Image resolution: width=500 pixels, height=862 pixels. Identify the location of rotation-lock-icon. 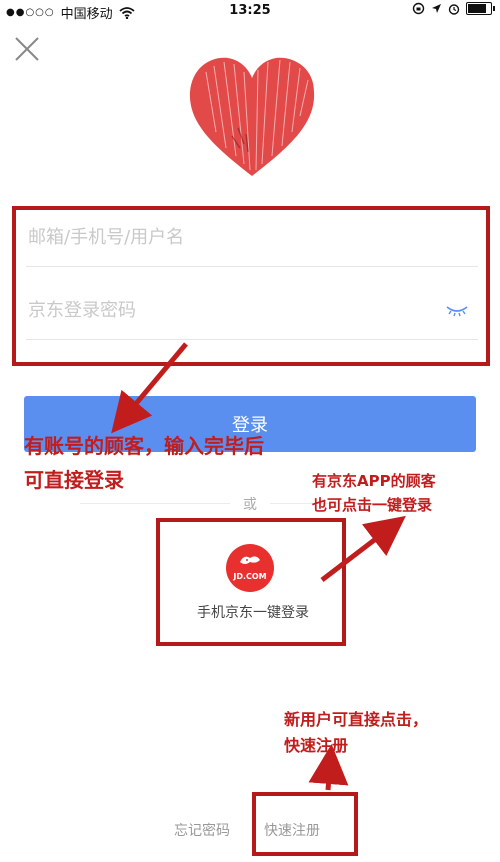
(418, 8).